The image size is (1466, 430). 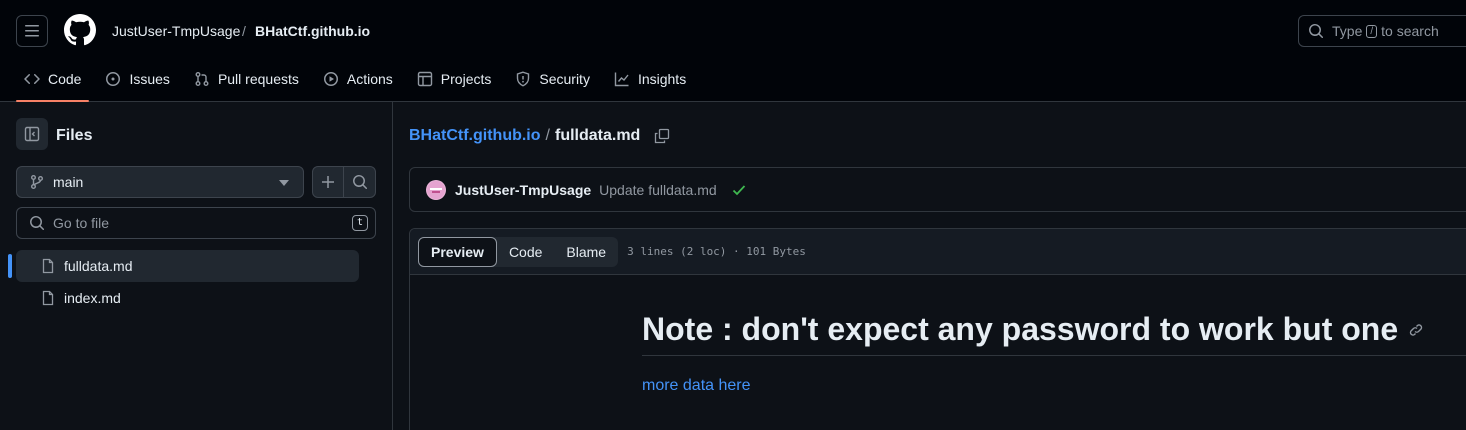 I want to click on graph-icon, so click(x=621, y=79).